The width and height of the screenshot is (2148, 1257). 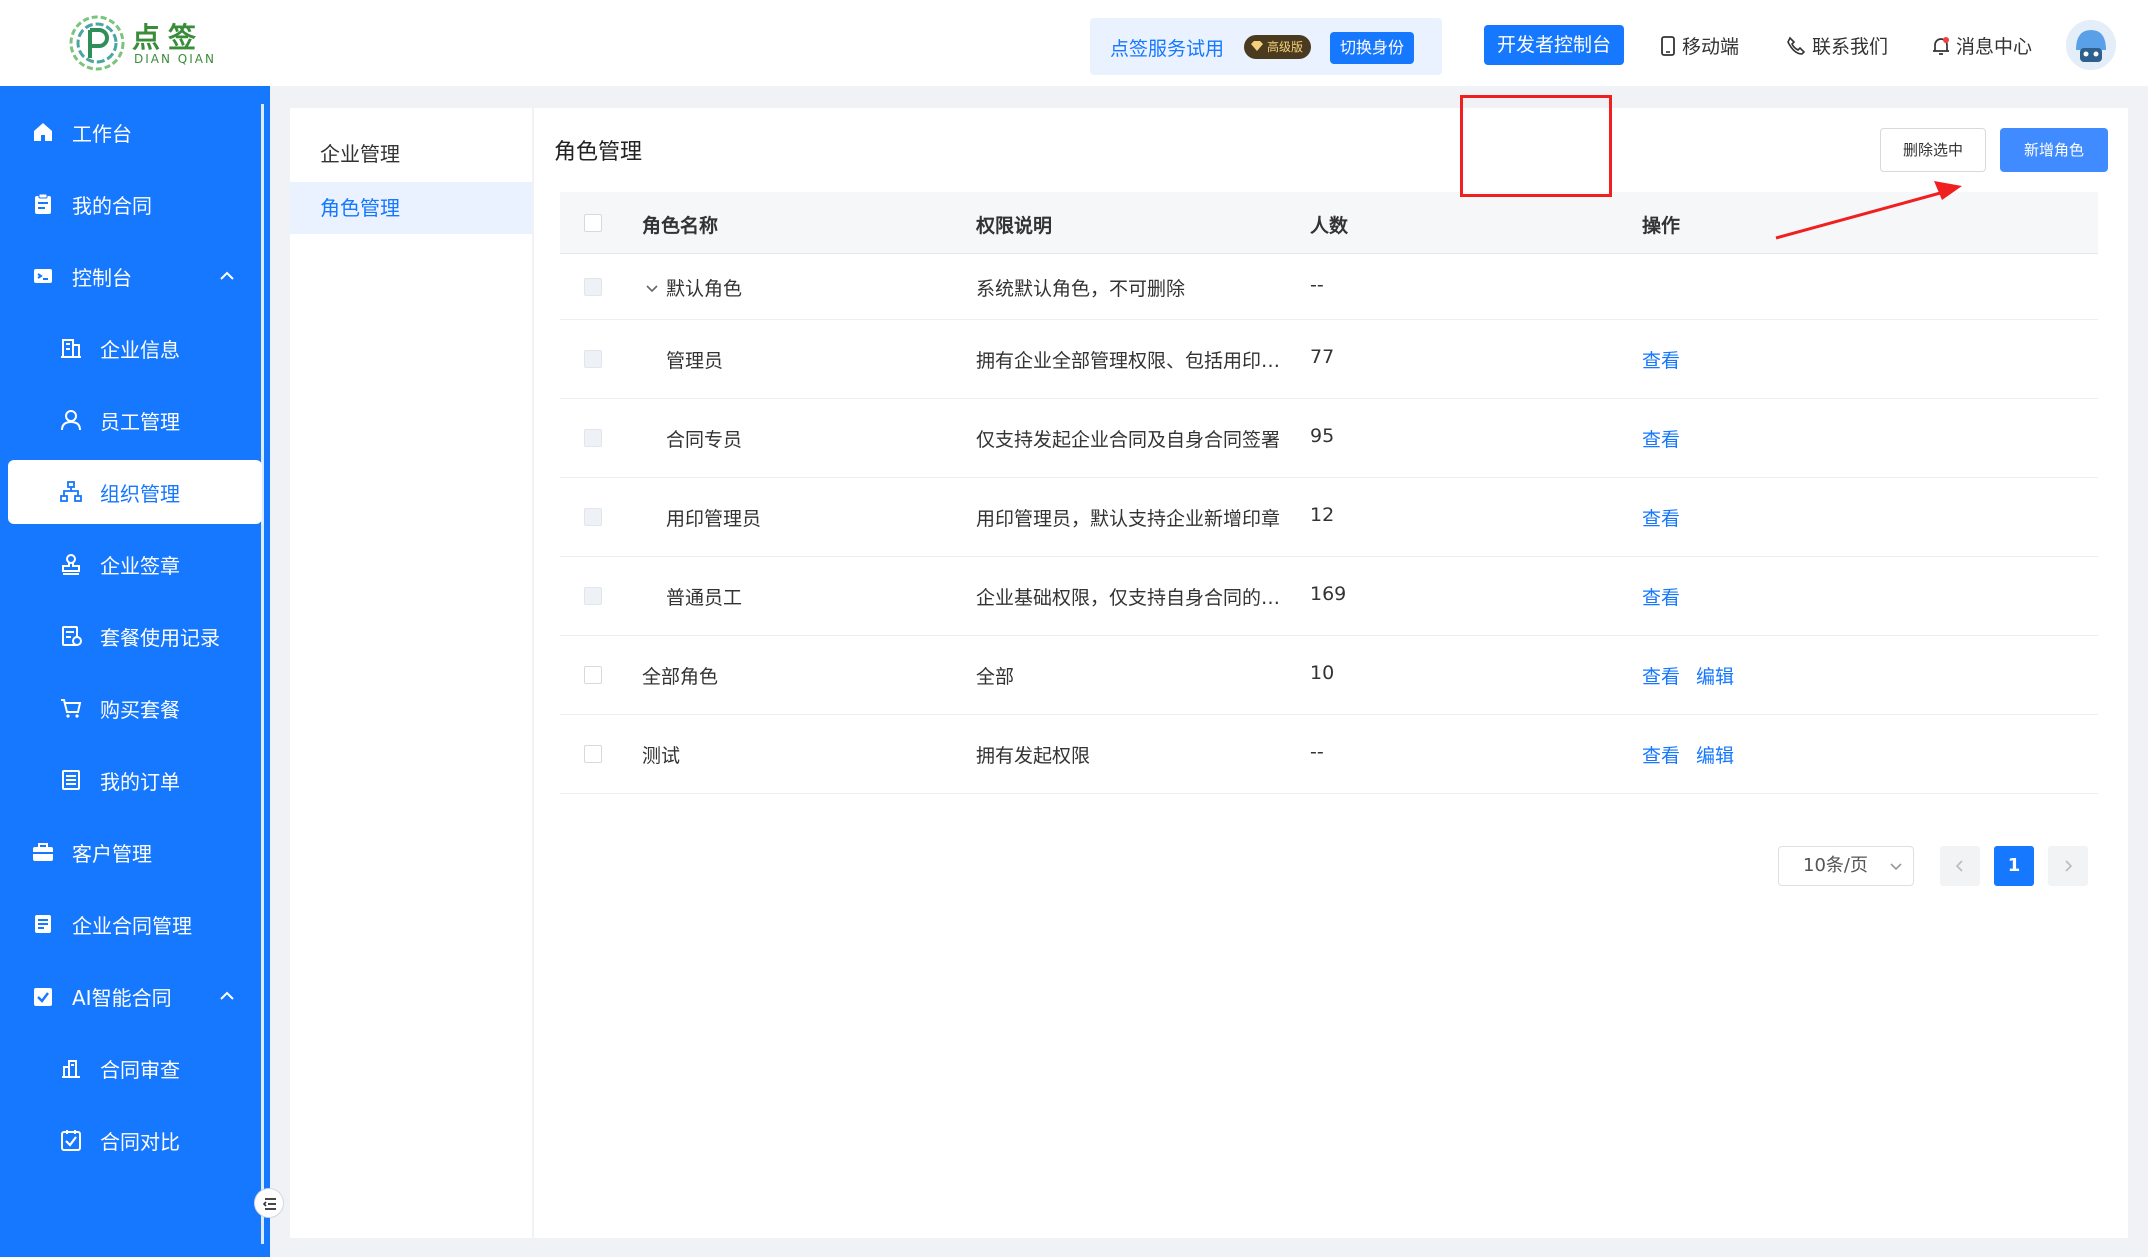 I want to click on sidebar-item-label: 工作台, so click(x=102, y=133).